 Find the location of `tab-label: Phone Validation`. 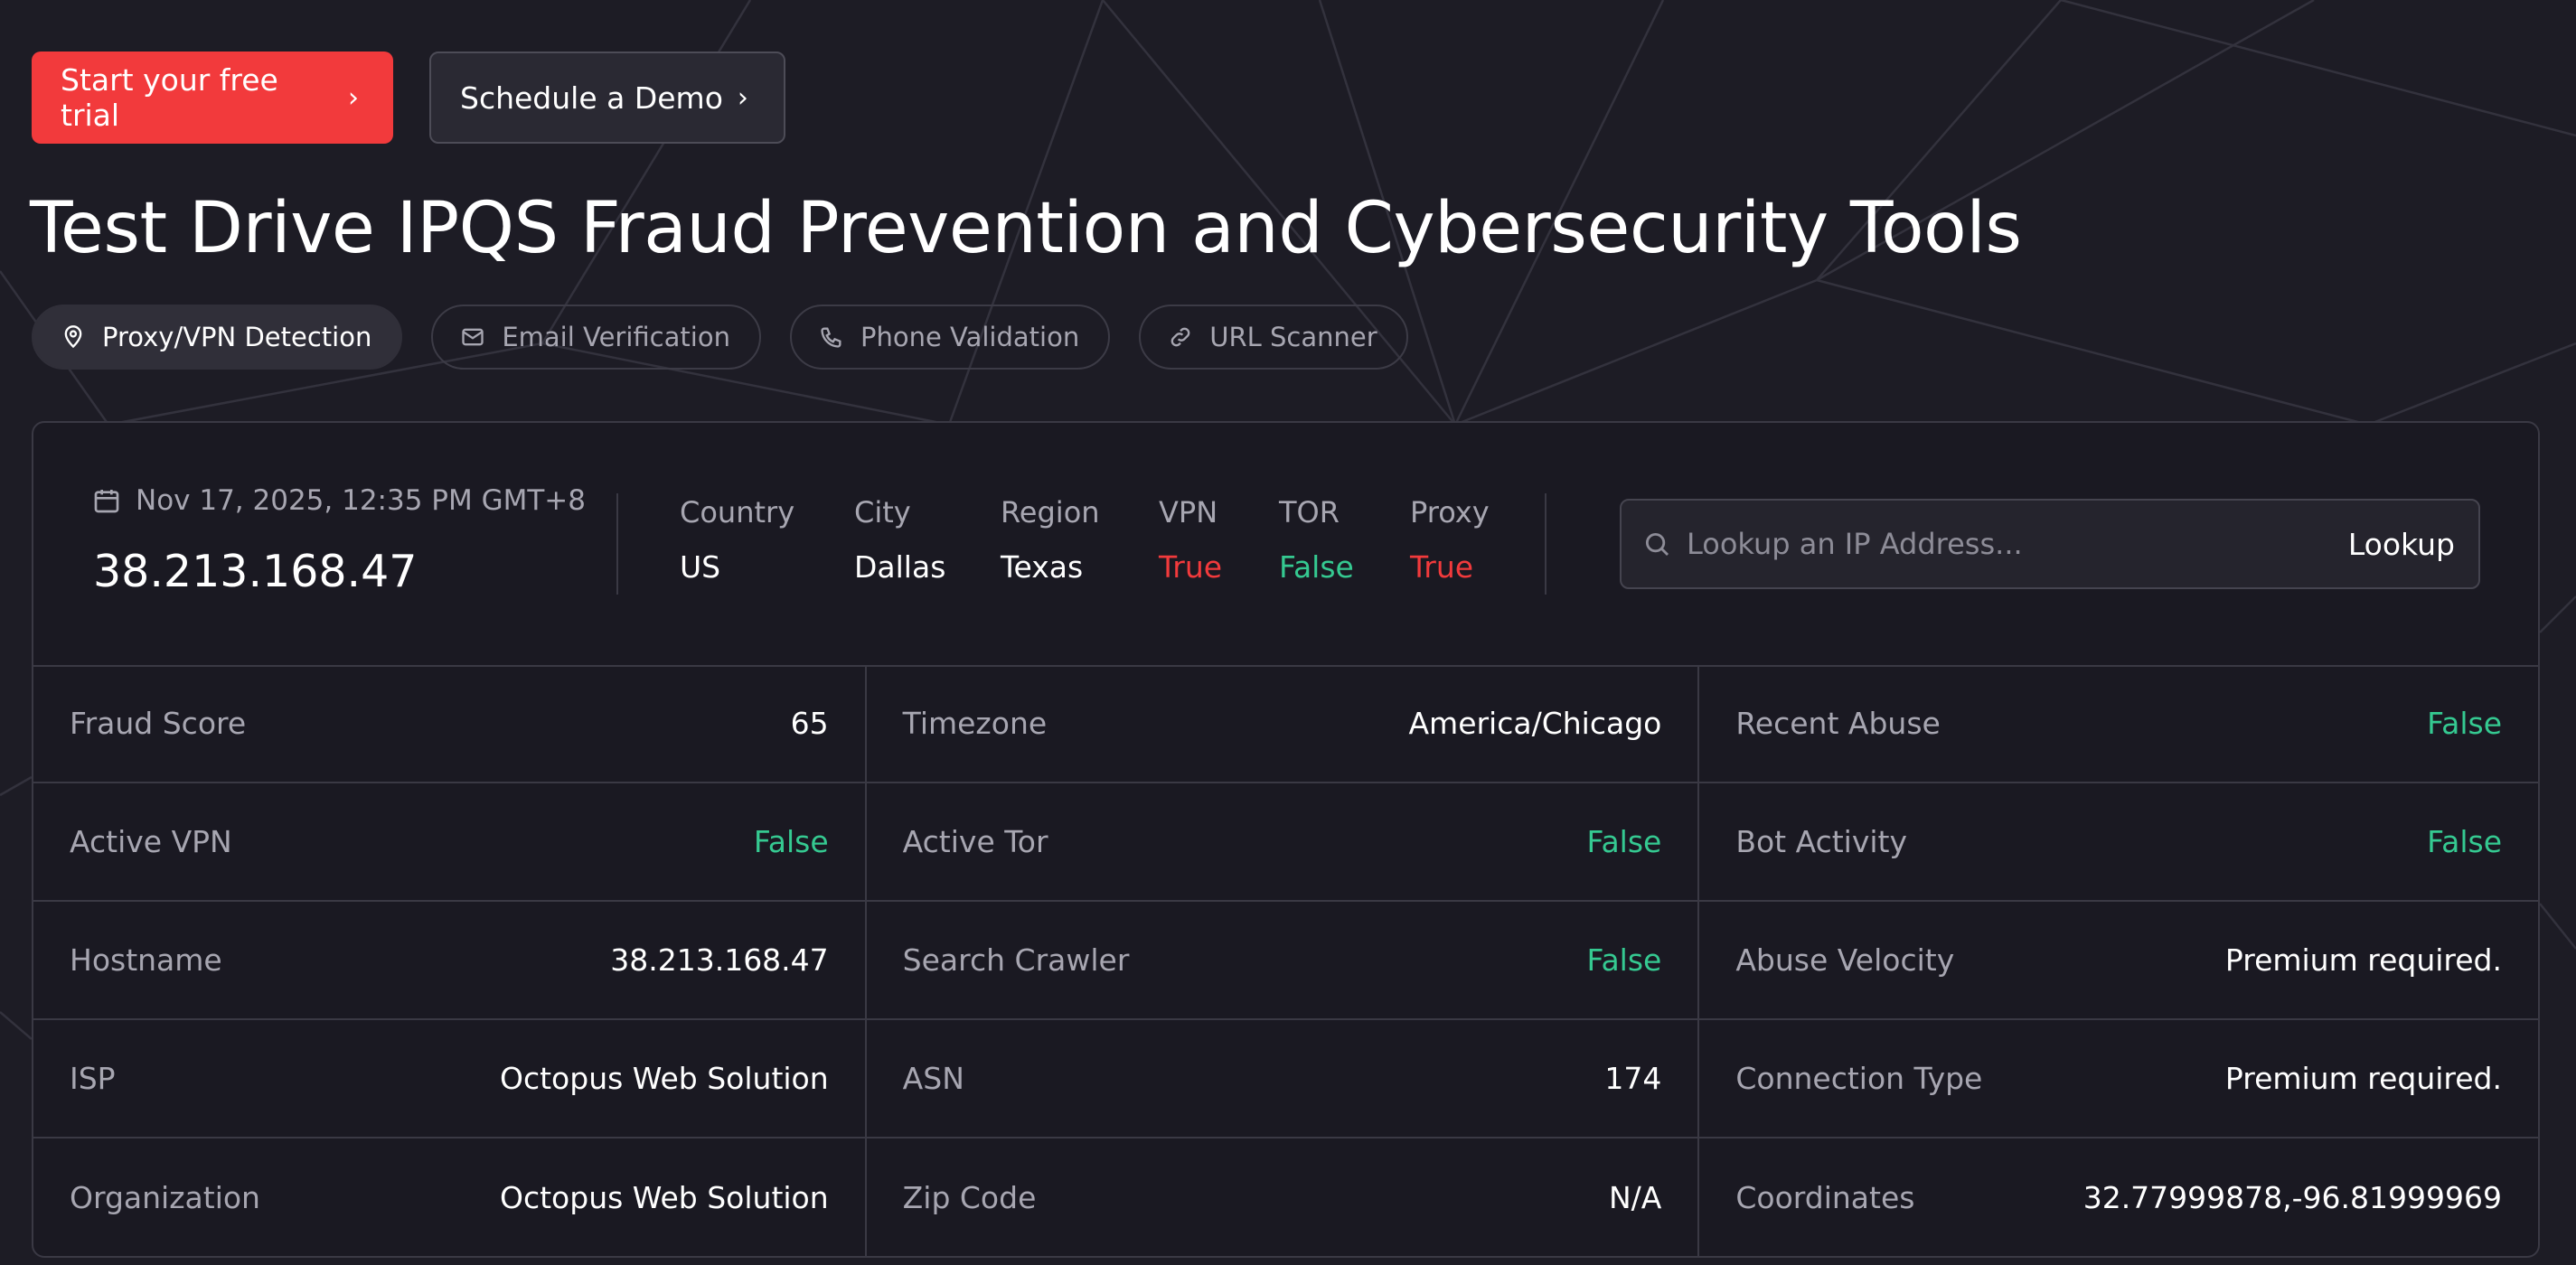

tab-label: Phone Validation is located at coordinates (970, 337).